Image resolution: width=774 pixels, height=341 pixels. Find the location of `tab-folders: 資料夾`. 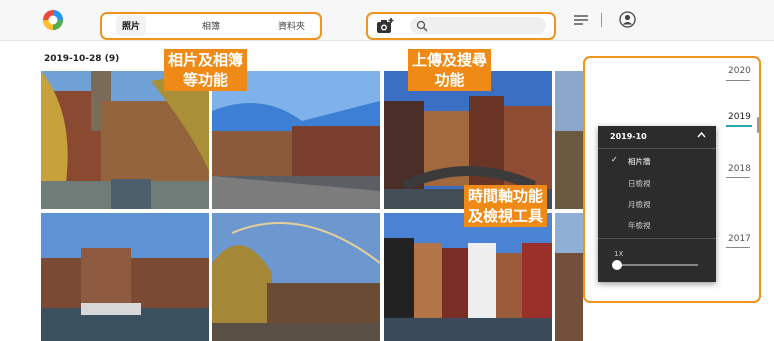

tab-folders: 資料夾 is located at coordinates (291, 25).